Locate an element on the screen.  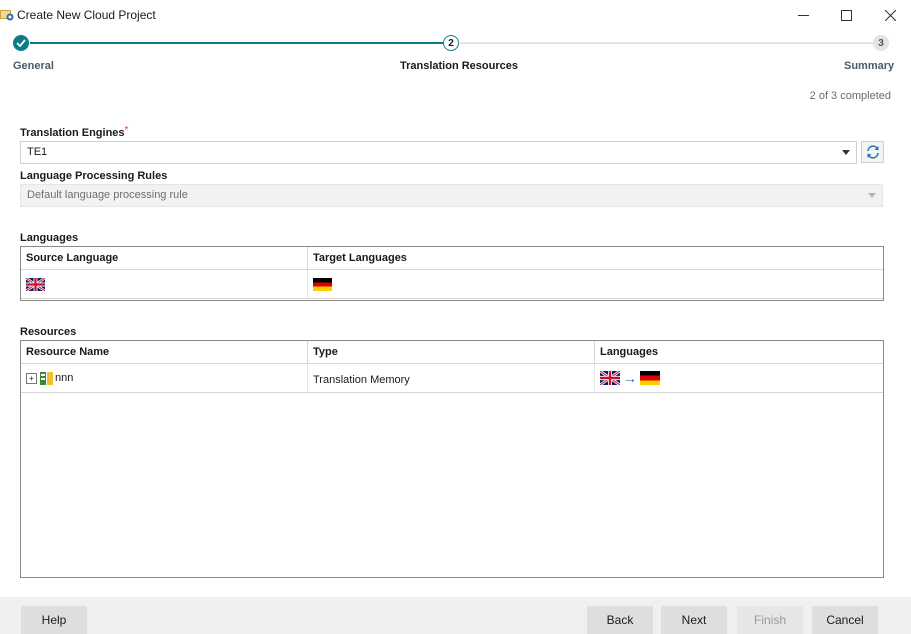
column-header-resource-name: Resource Name is located at coordinates (164, 352).